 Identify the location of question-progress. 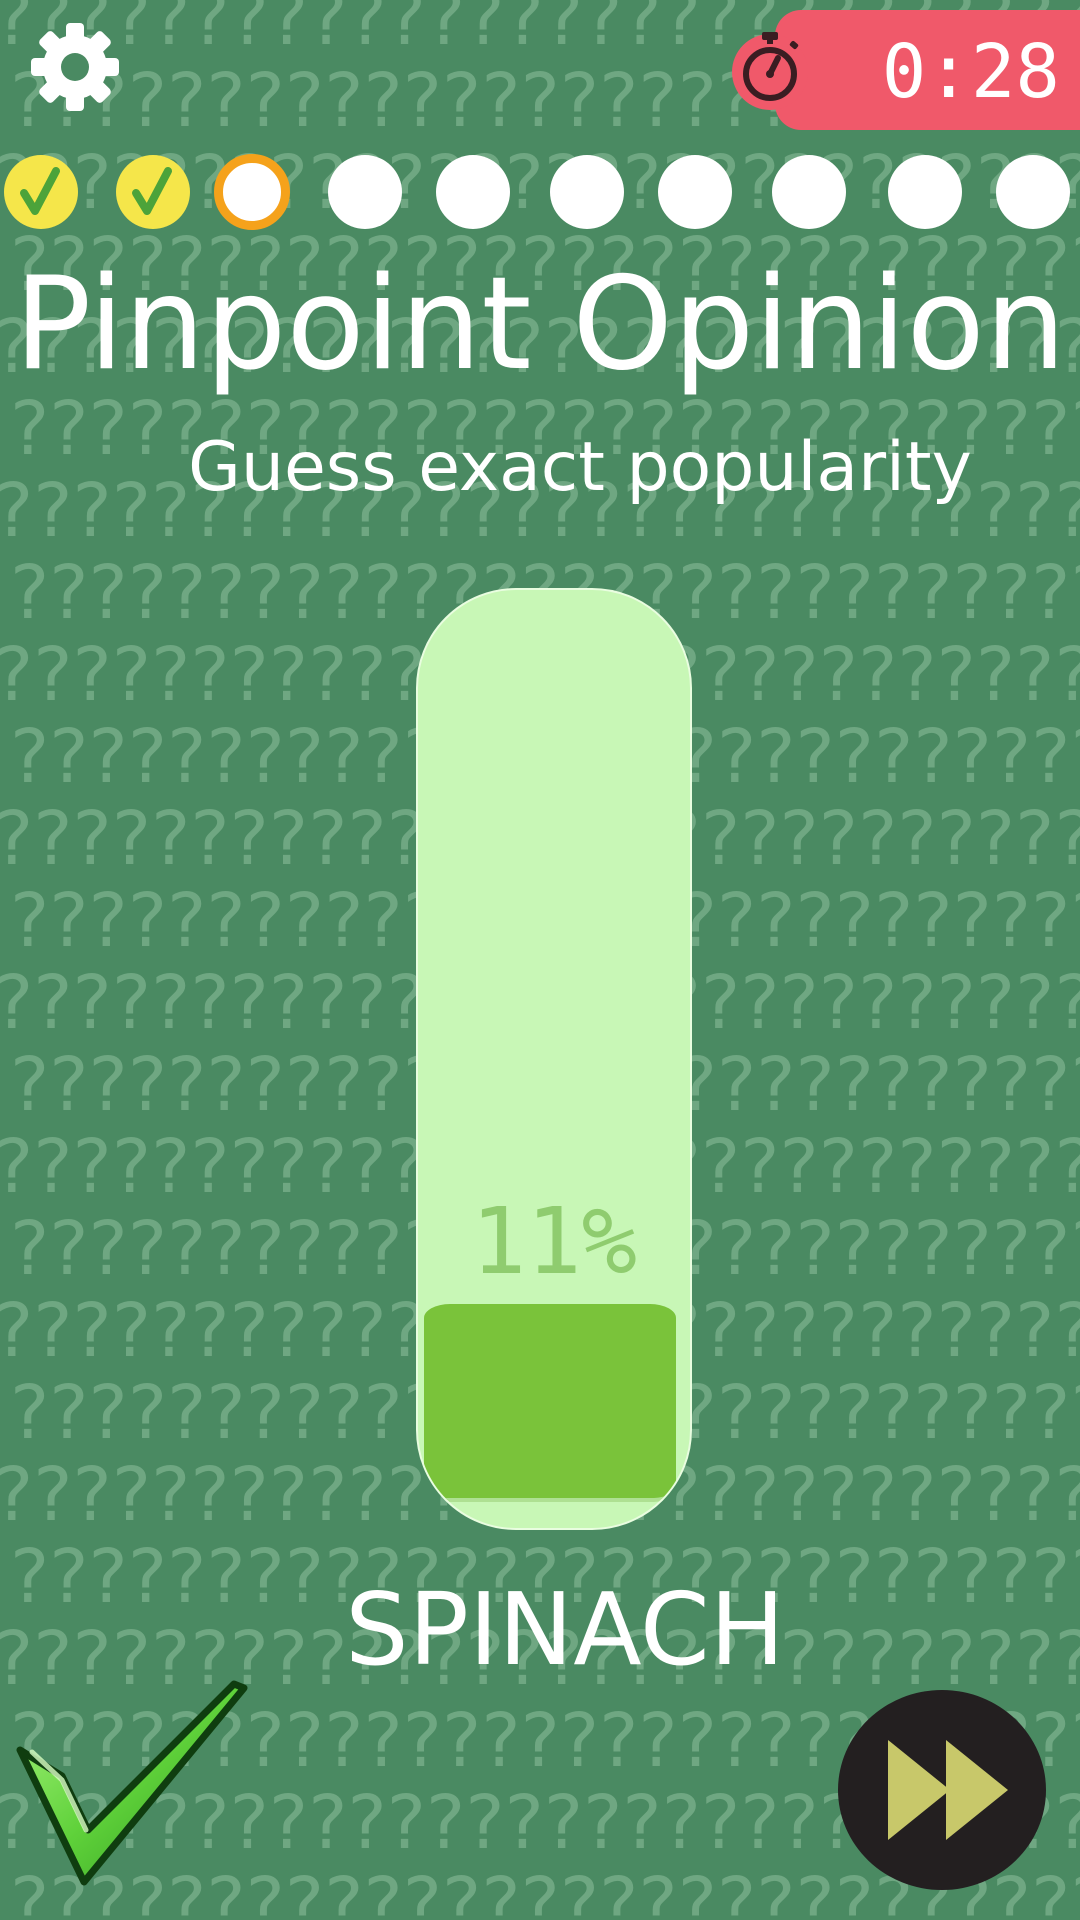
(540, 193).